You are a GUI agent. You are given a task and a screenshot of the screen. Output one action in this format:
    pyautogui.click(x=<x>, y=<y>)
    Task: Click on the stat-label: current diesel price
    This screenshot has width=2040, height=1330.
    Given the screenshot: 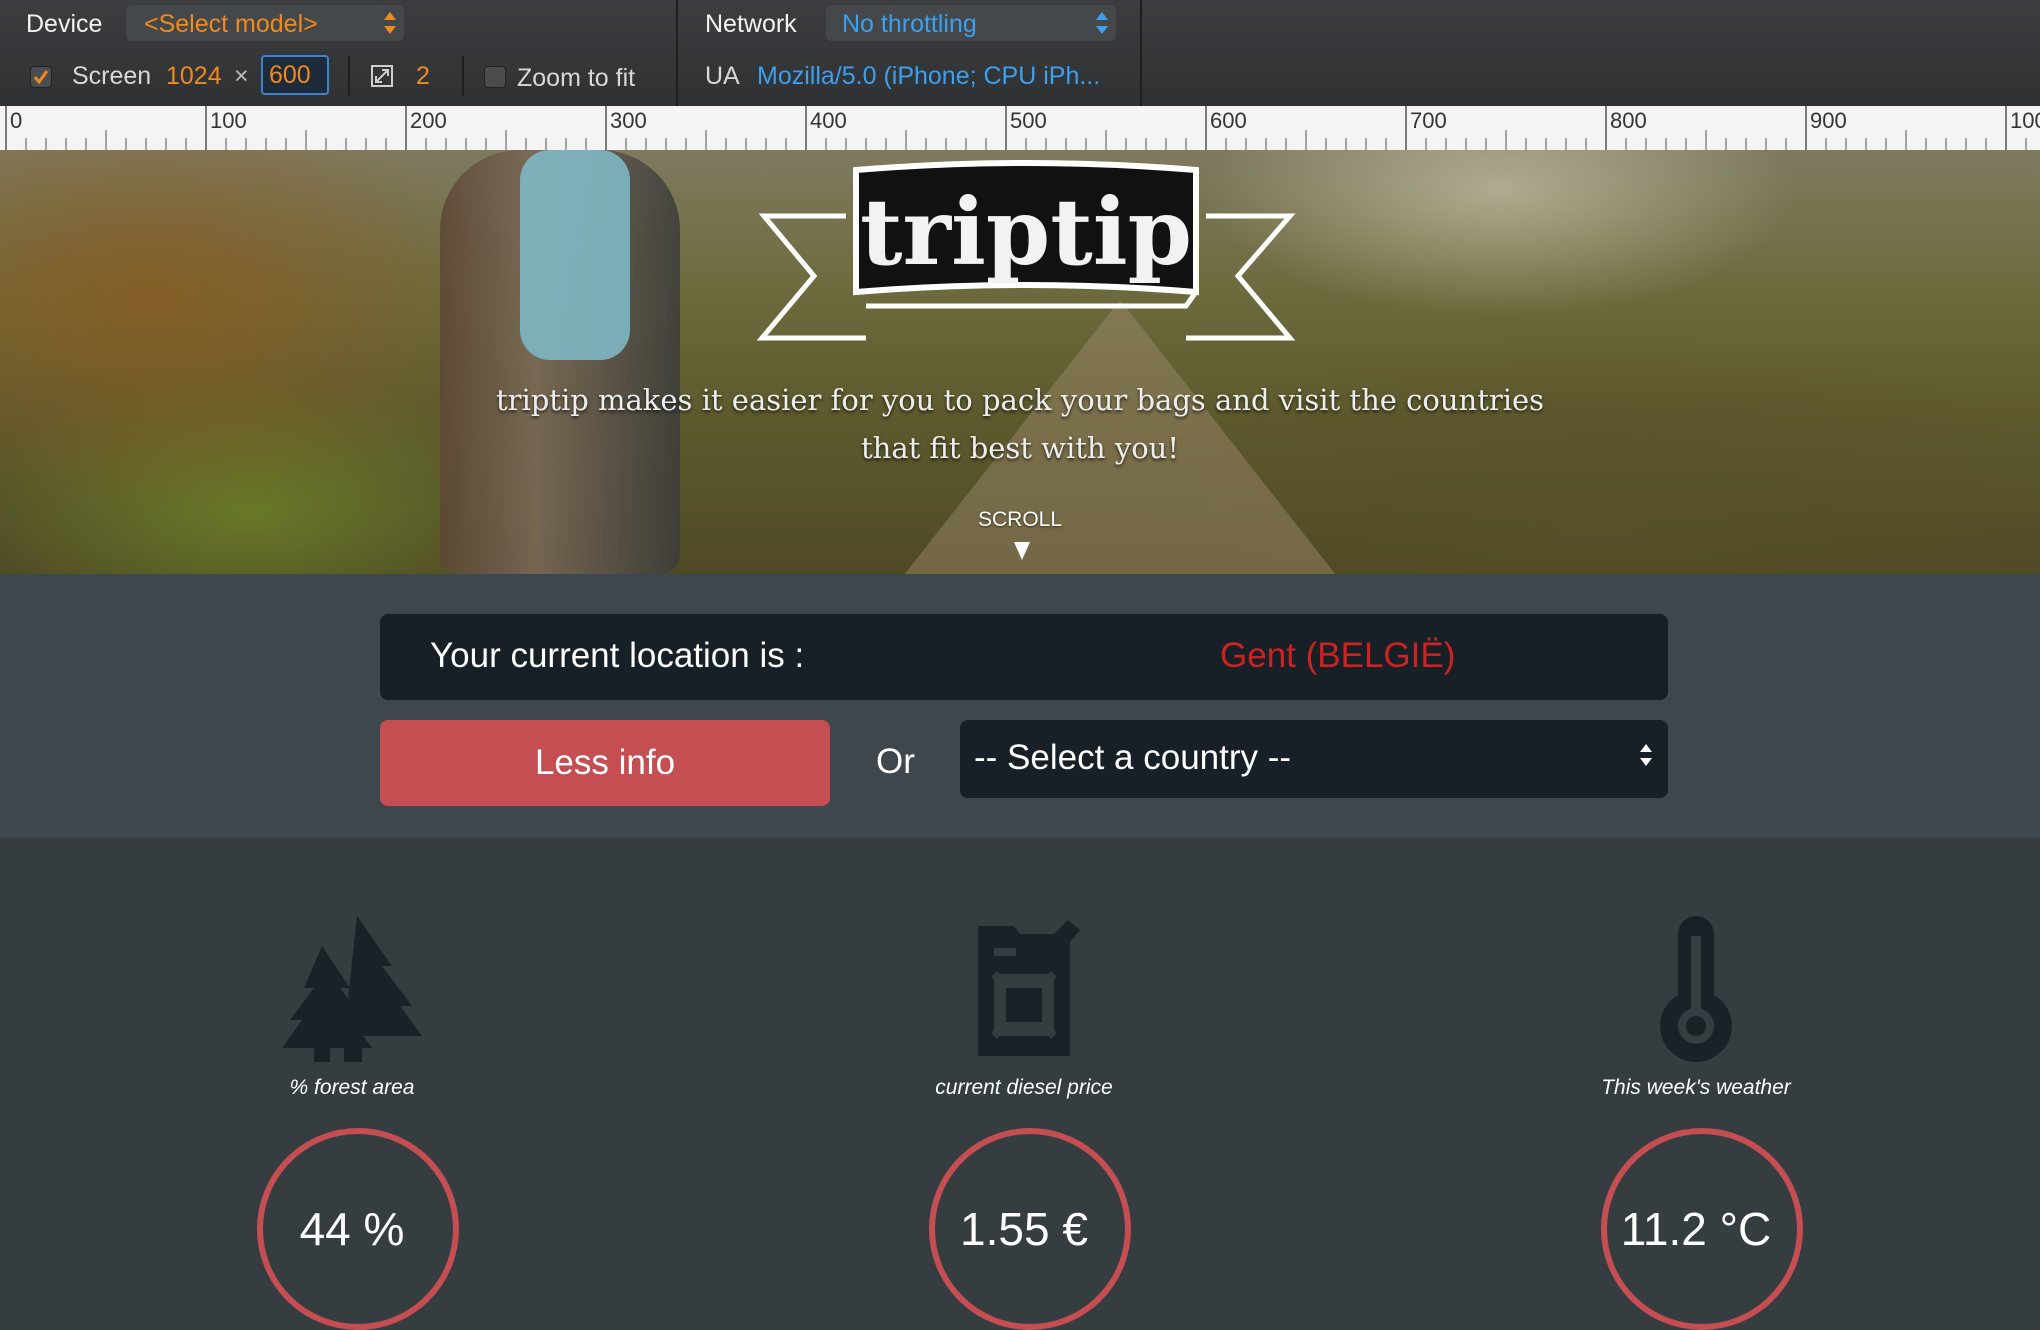 What is the action you would take?
    pyautogui.click(x=1024, y=1087)
    